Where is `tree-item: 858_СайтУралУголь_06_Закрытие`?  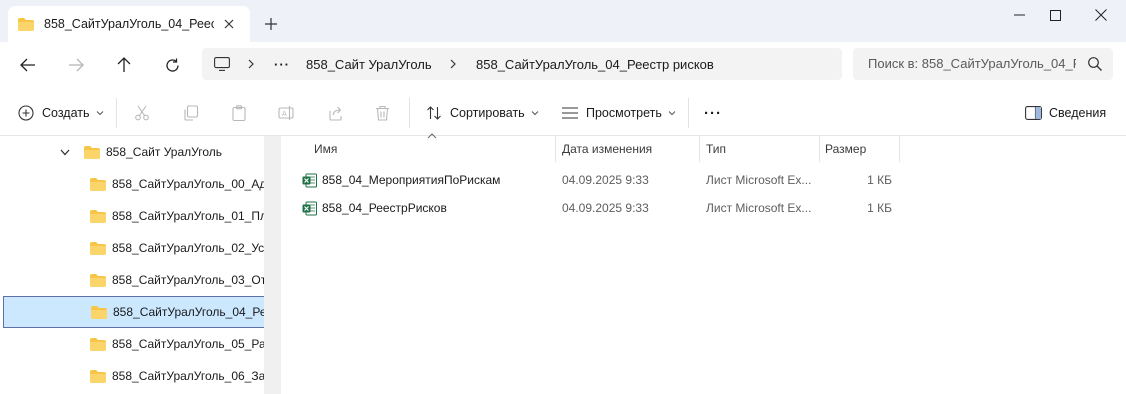 tree-item: 858_СайтУралУголь_06_Закрытие is located at coordinates (132, 376).